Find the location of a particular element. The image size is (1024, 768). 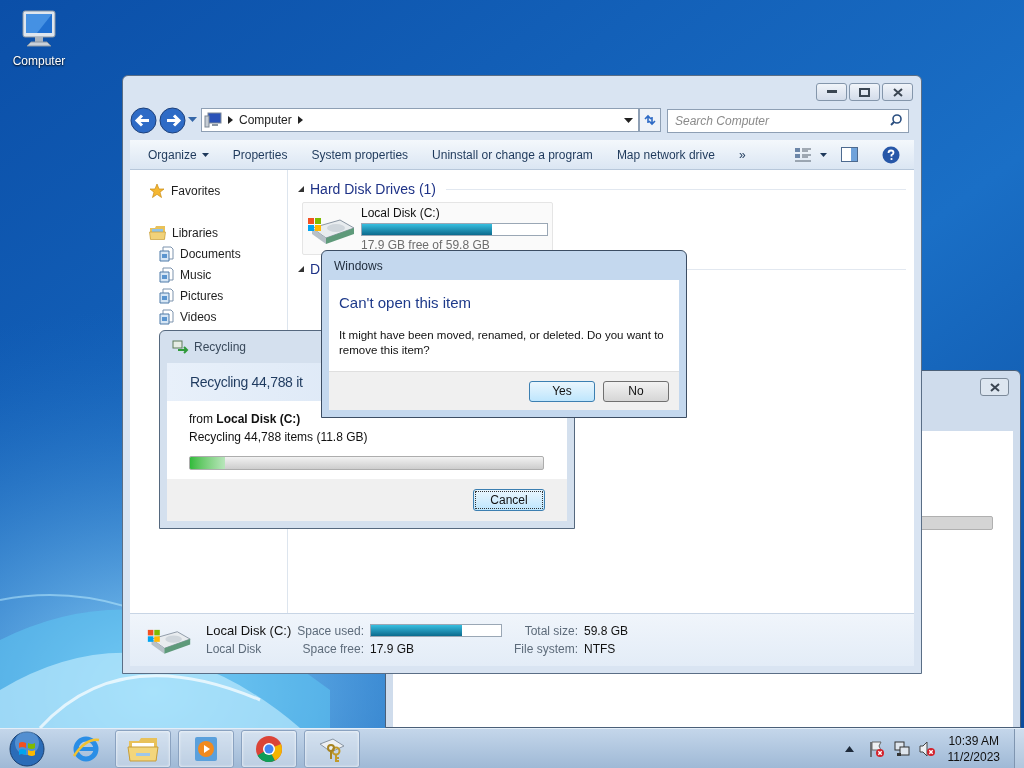

maximize-icon is located at coordinates (864, 92).